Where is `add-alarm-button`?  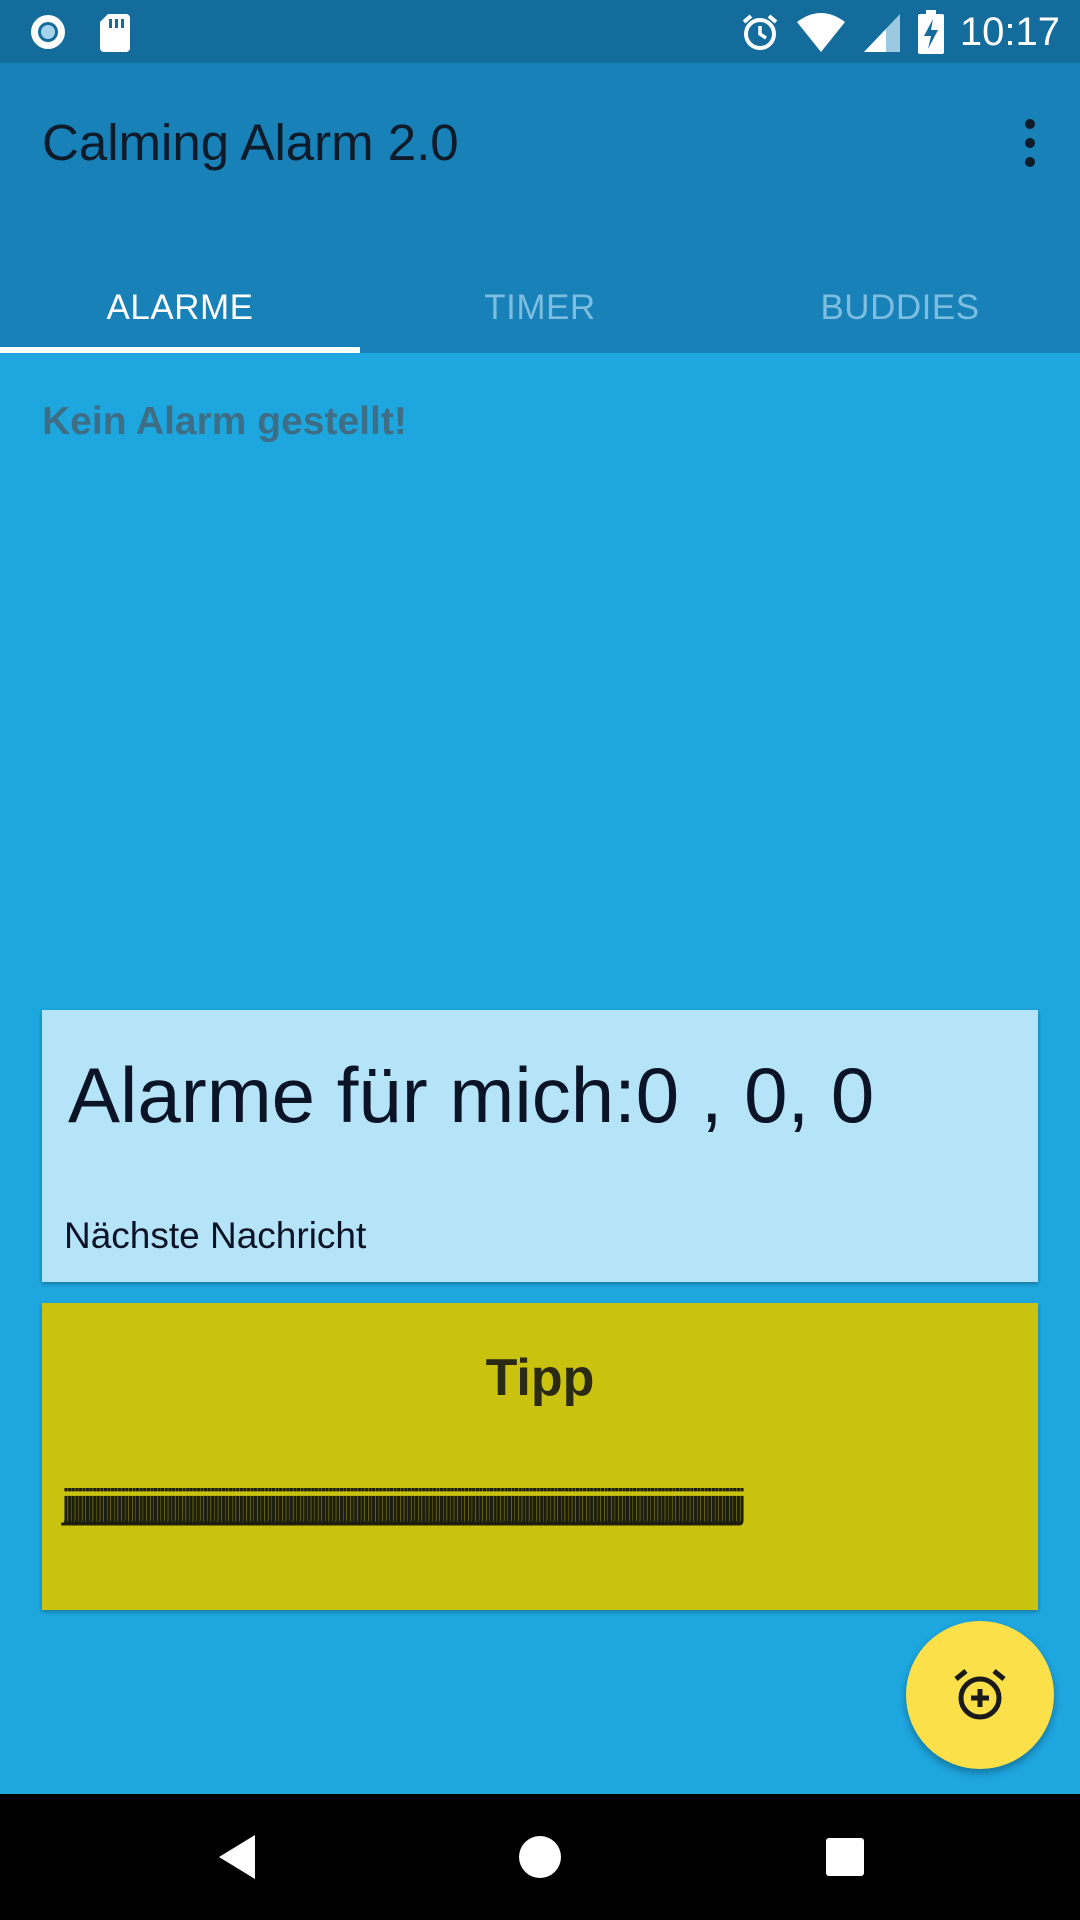 add-alarm-button is located at coordinates (980, 1695).